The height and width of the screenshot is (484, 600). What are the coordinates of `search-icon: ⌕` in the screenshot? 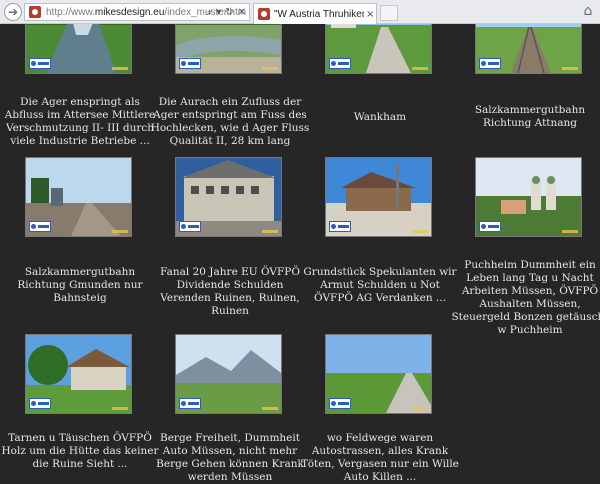 It's located at (210, 12).